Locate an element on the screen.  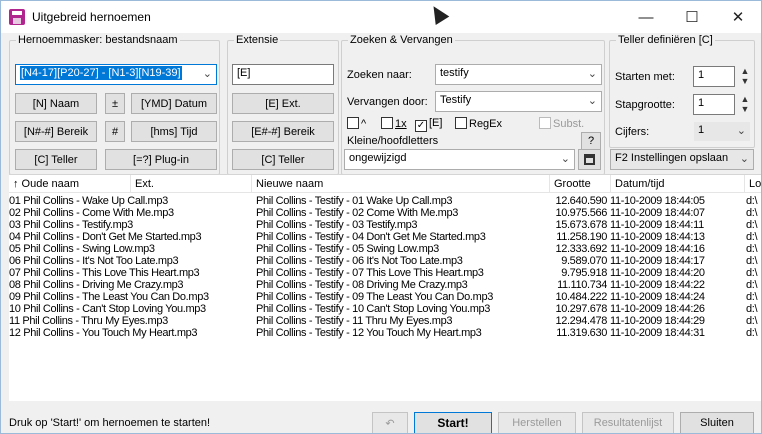
search-value: testify is located at coordinates (454, 73).